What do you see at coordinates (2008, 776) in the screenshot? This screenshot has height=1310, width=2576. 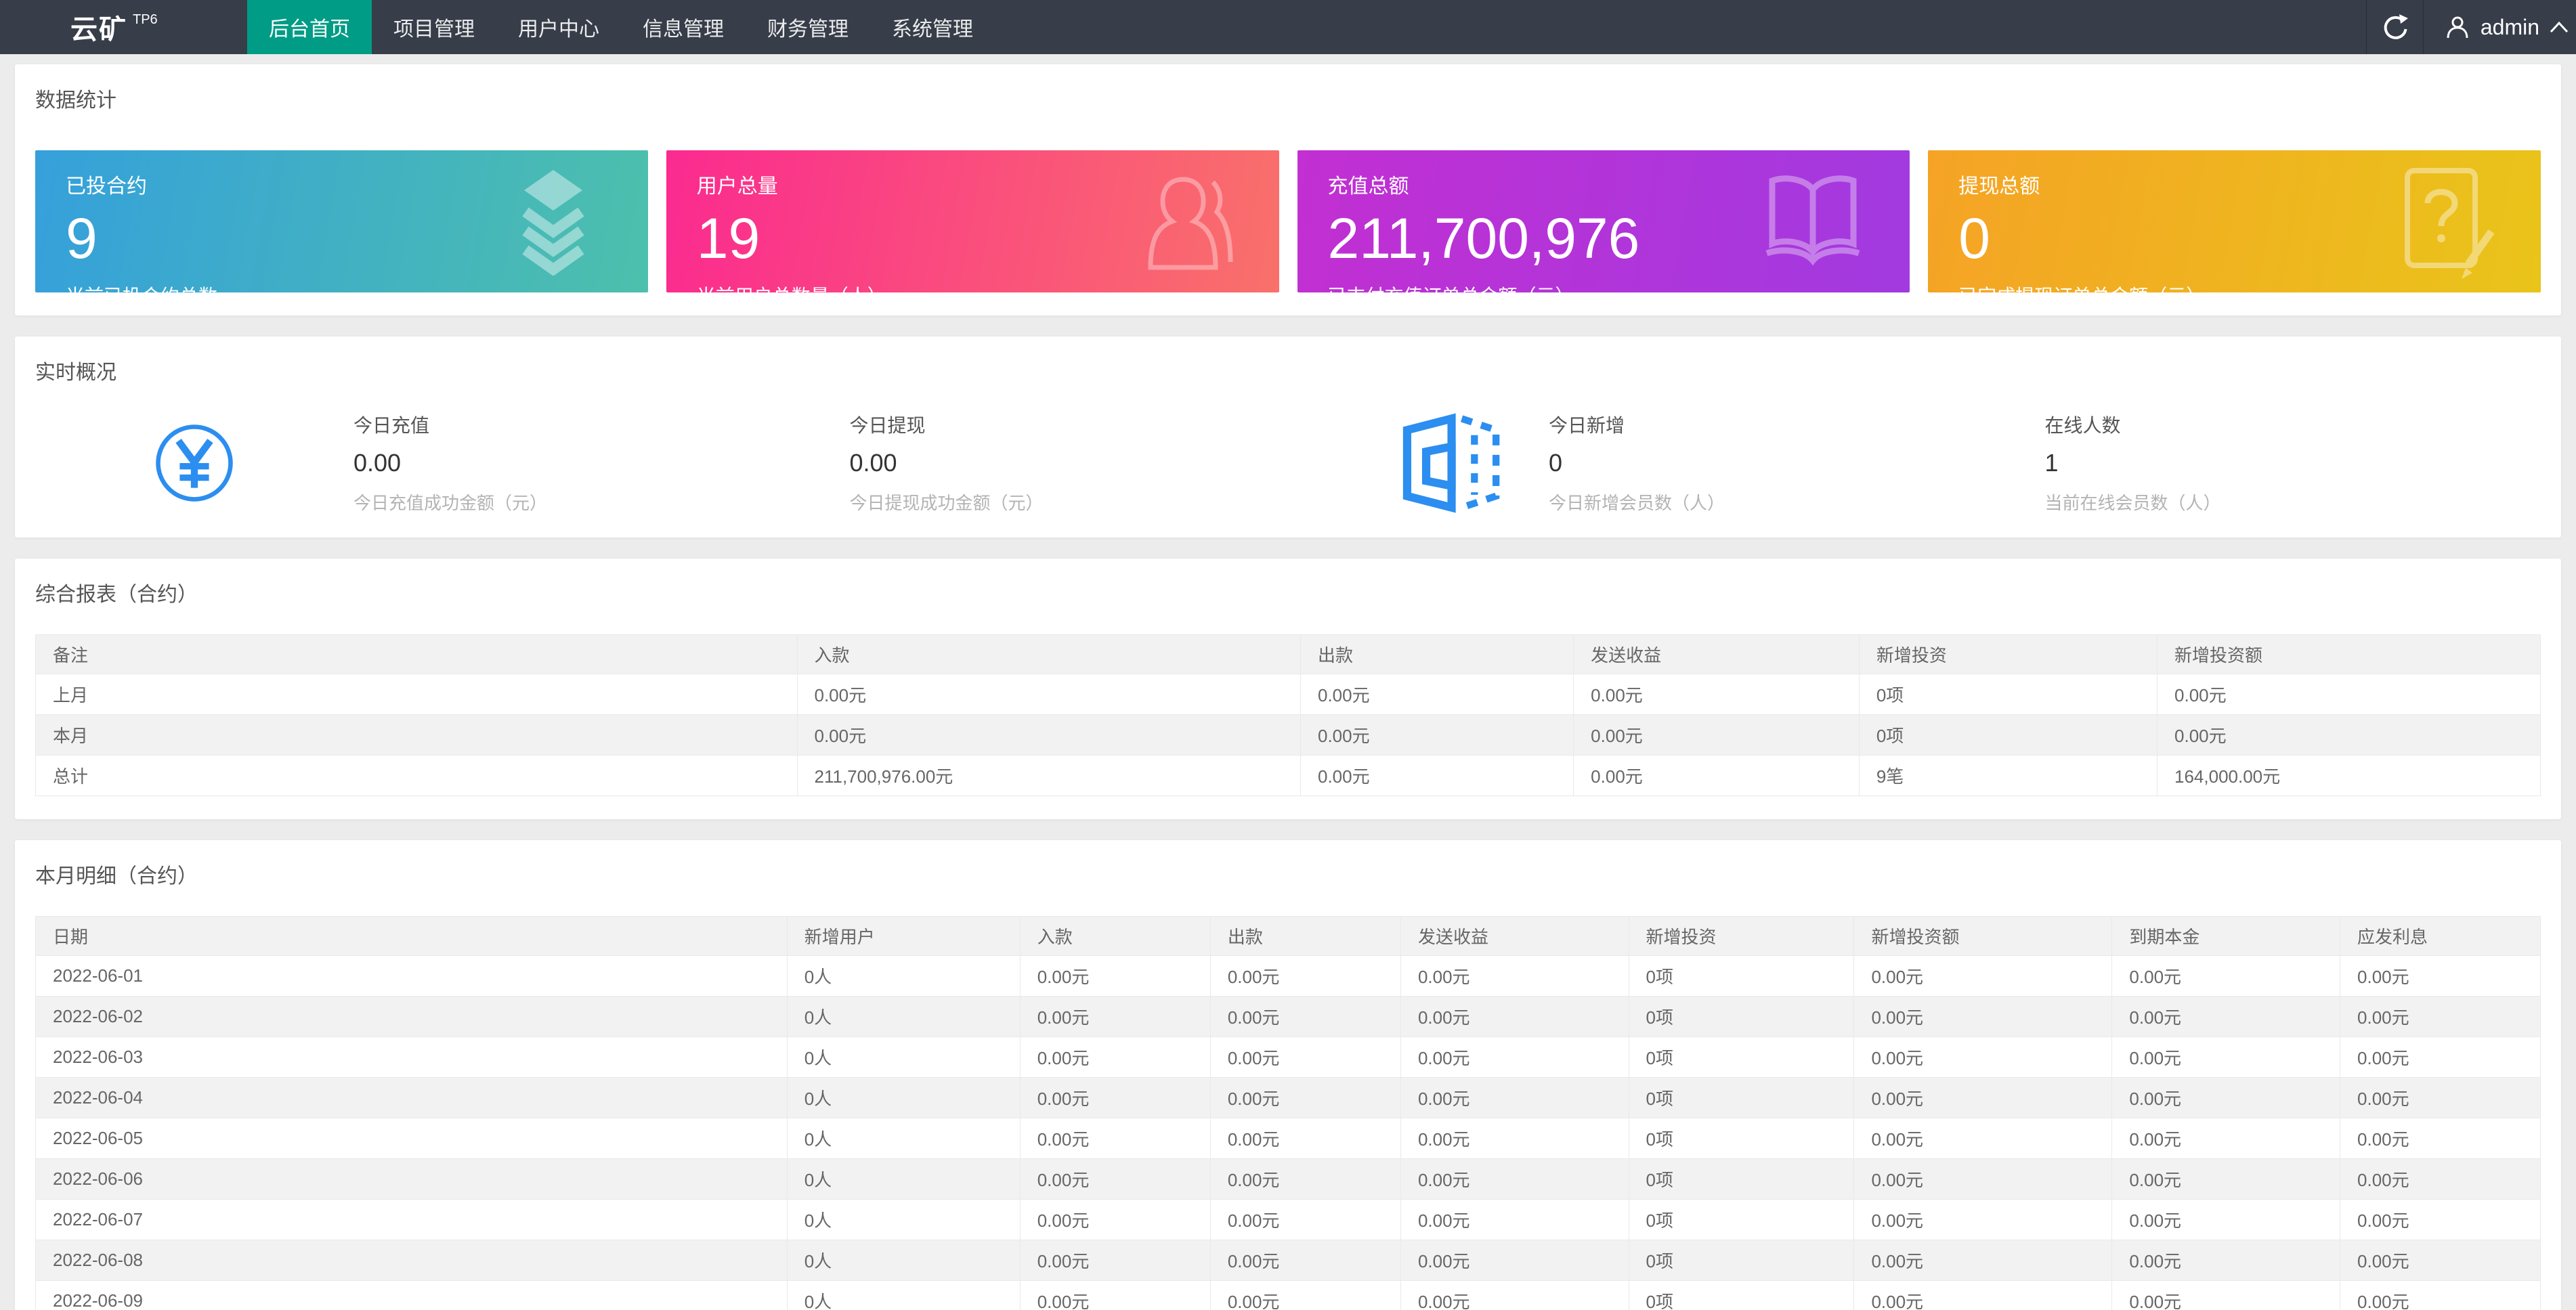 I see `table-cell: 9笔` at bounding box center [2008, 776].